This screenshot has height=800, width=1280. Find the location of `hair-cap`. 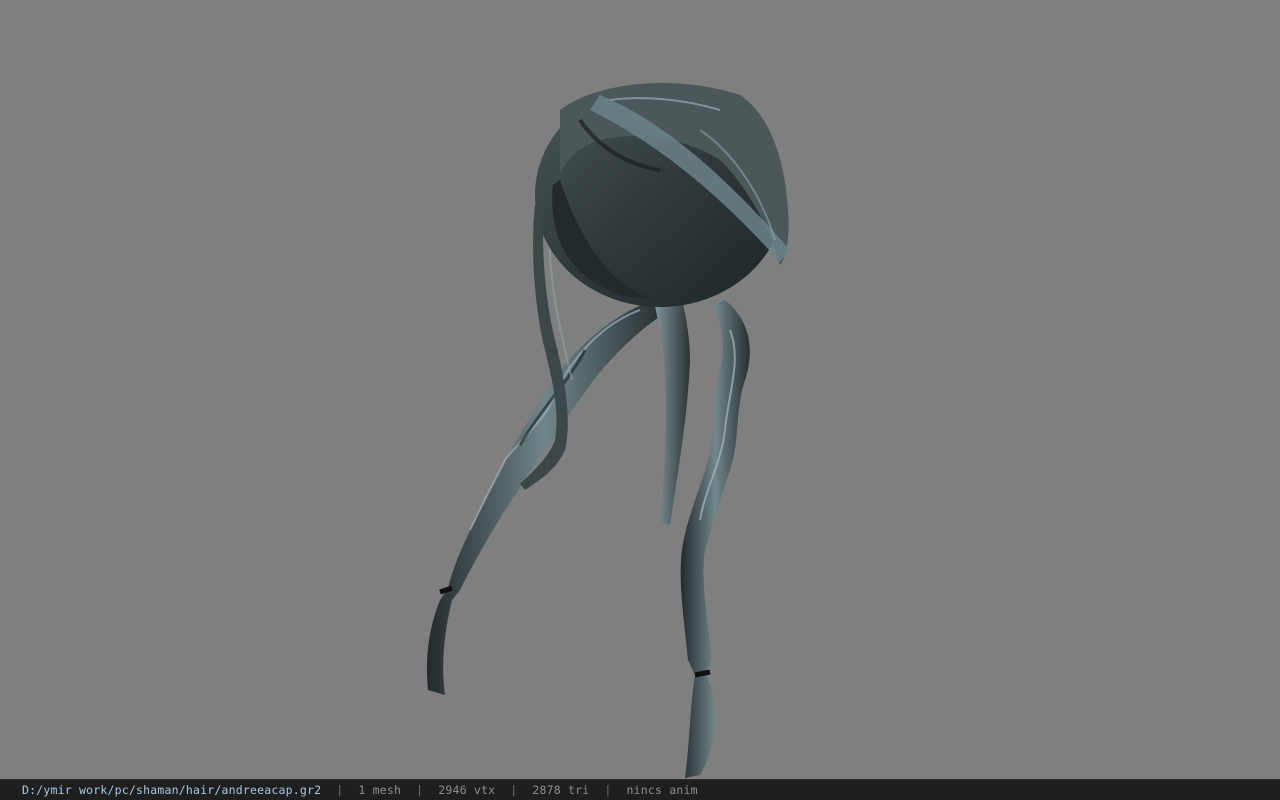

hair-cap is located at coordinates (662, 195).